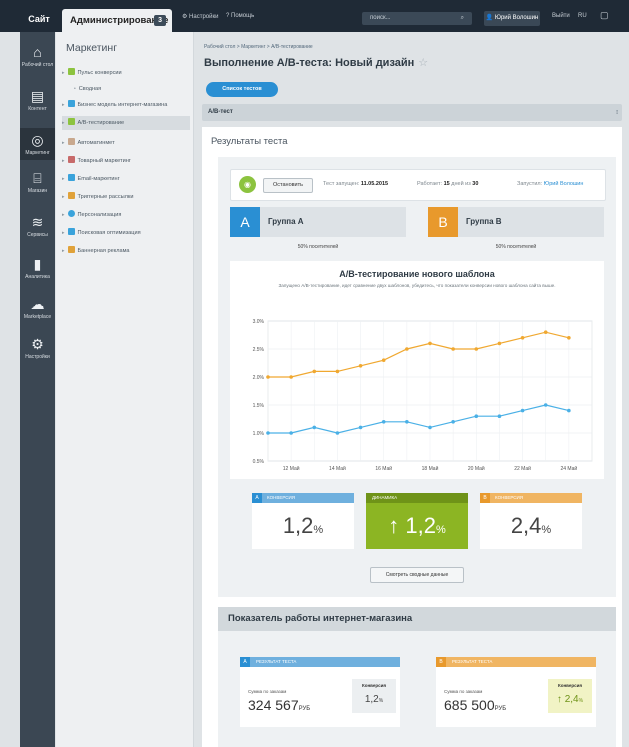 The image size is (629, 747). Describe the element at coordinates (126, 161) in the screenshot. I see `menu-item: ▸ Товарный маркетинг` at that location.